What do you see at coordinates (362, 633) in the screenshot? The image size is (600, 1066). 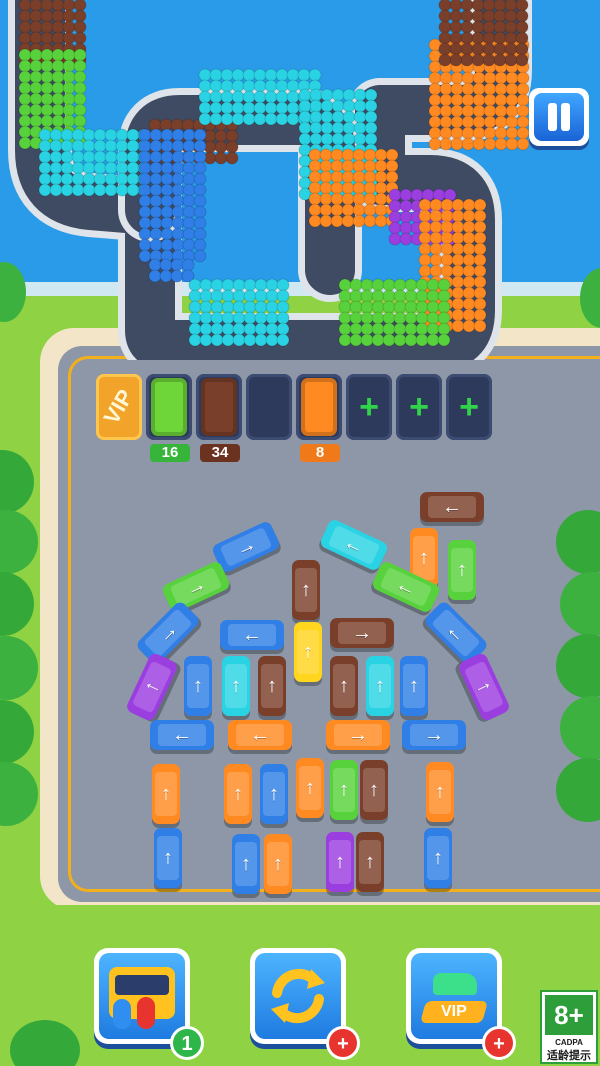 I see `brown-bus: →` at bounding box center [362, 633].